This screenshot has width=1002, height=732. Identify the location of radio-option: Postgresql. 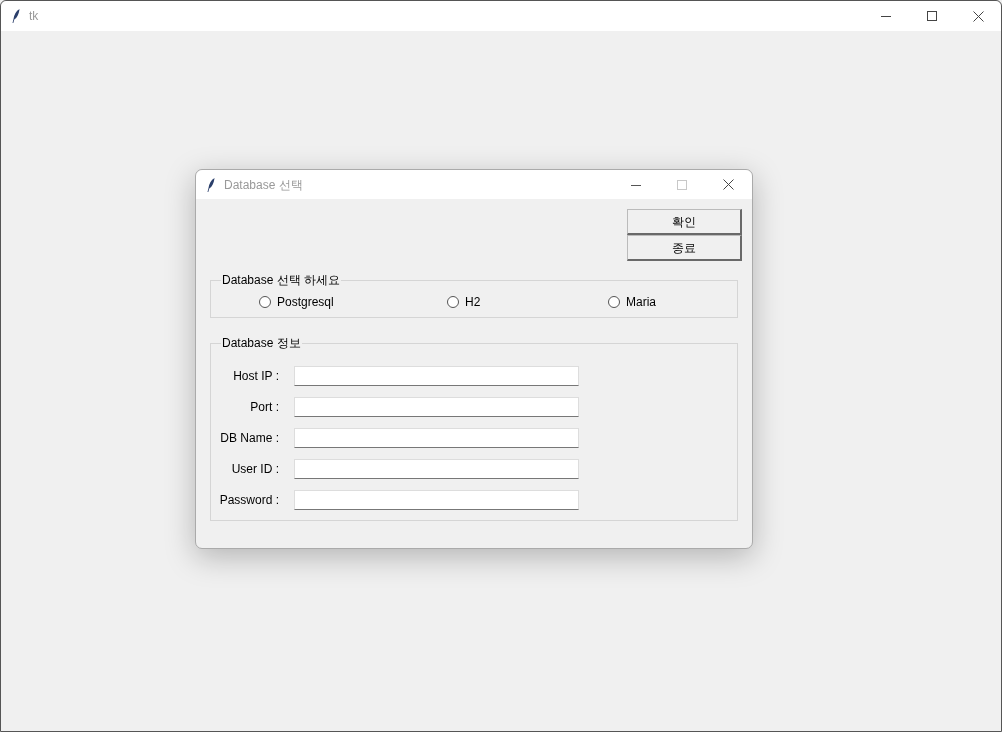
(353, 302).